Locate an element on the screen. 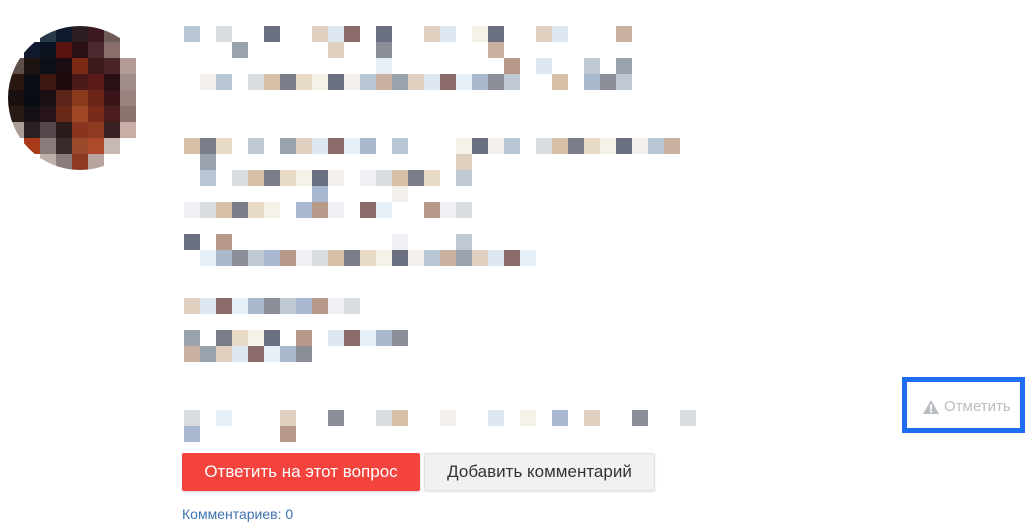 Image resolution: width=1035 pixels, height=532 pixels. comments-count-link: Комментариев: 0 is located at coordinates (237, 514).